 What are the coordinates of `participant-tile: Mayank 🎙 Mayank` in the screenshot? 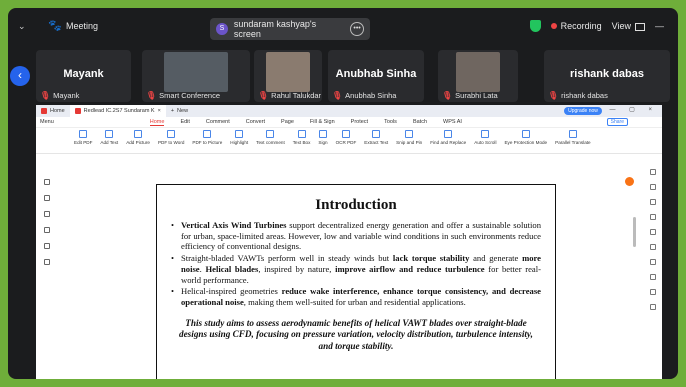 It's located at (83, 76).